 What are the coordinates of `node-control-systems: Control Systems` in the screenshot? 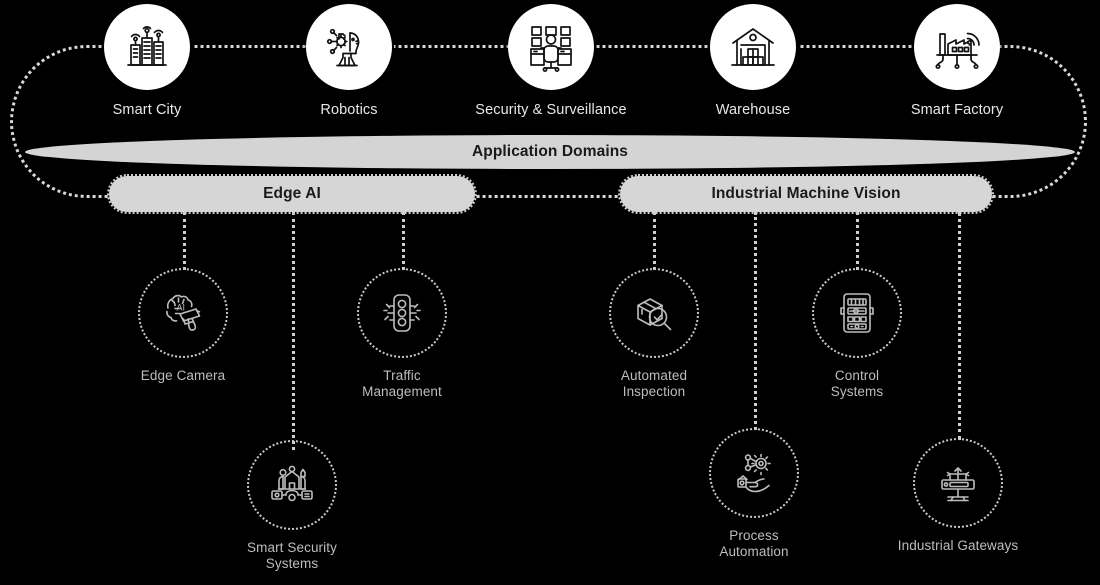 It's located at (857, 334).